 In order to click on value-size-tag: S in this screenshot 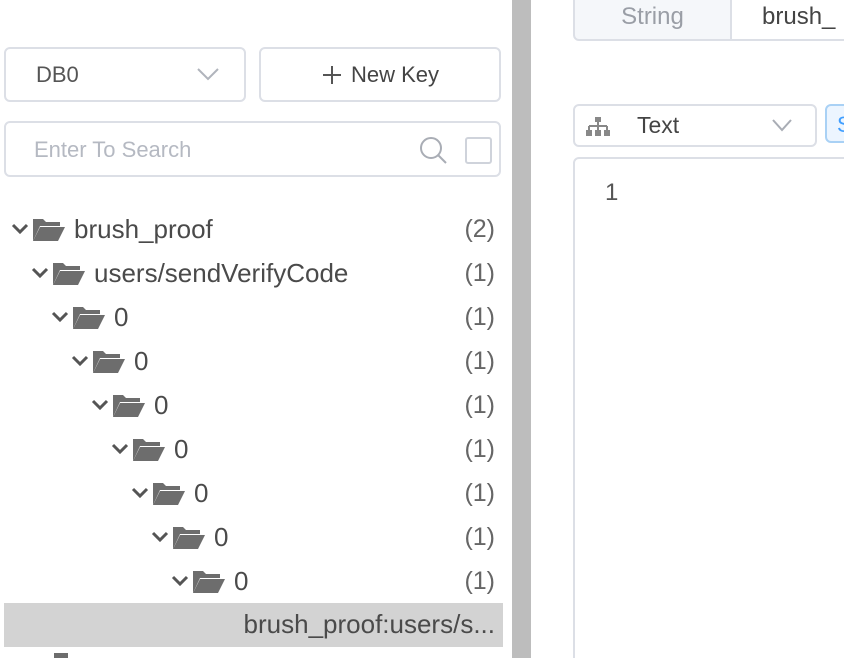, I will do `click(834, 123)`.